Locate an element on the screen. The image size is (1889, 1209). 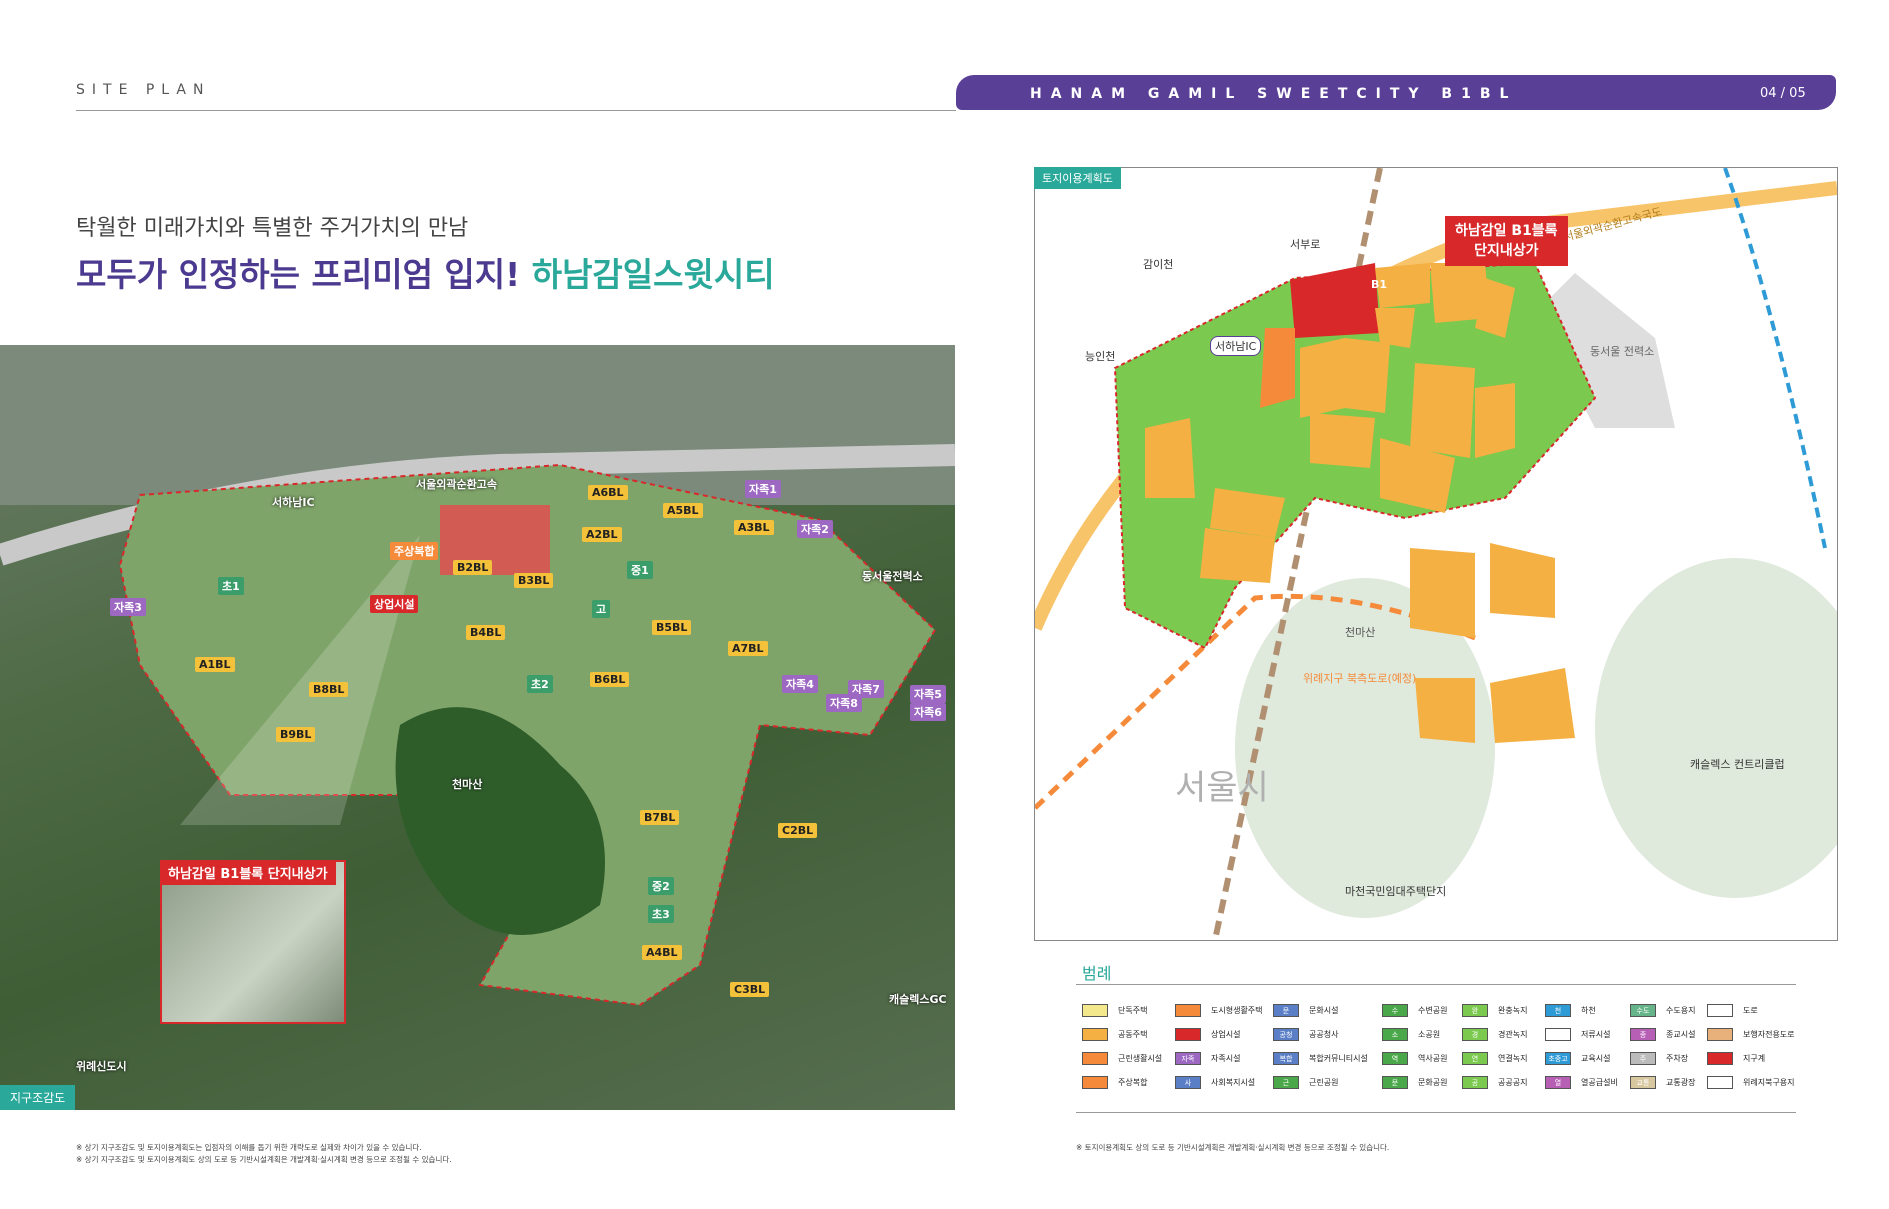
legend-label: 저류시설 is located at coordinates (1596, 1034).